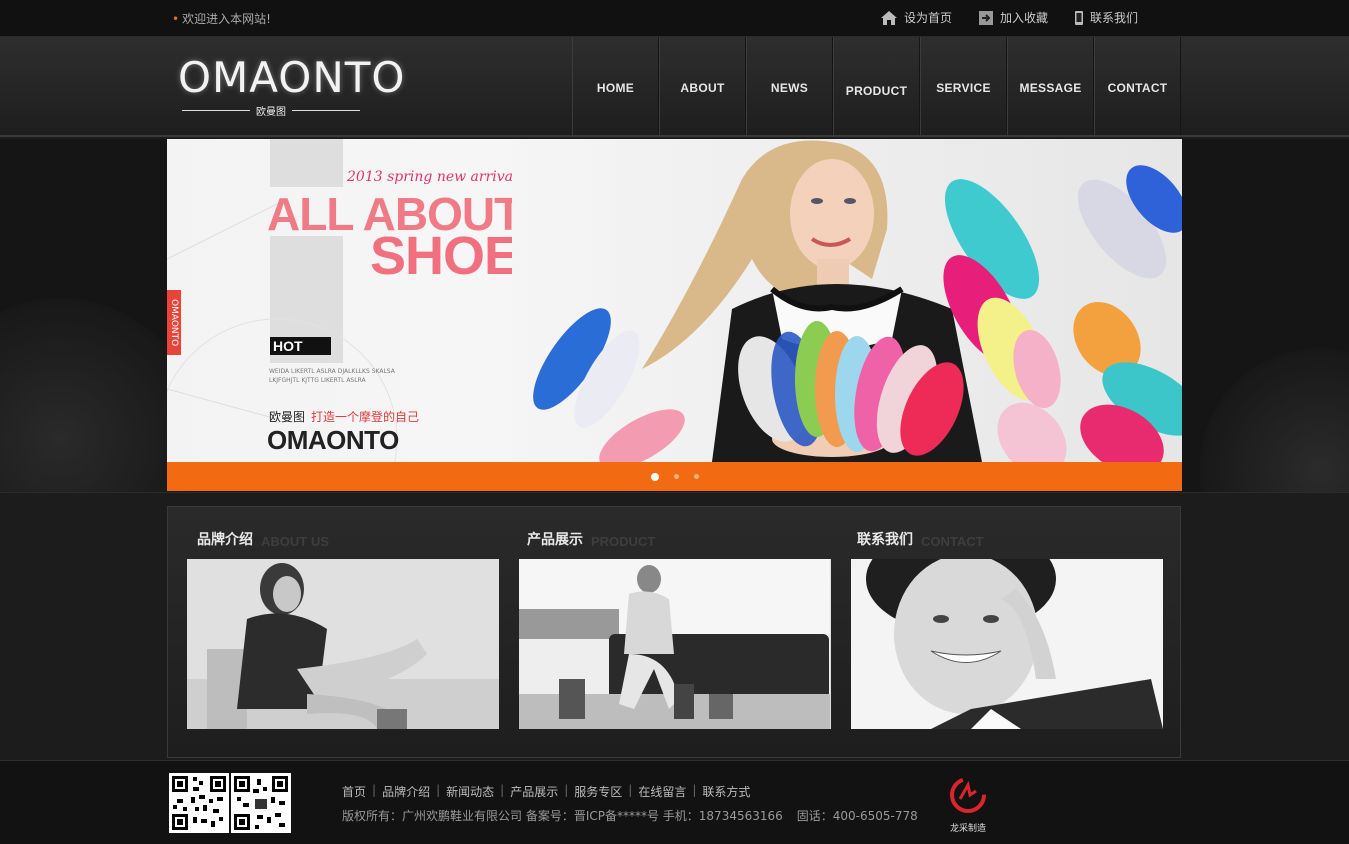  I want to click on set-homepage-label: 设为首页, so click(928, 18).